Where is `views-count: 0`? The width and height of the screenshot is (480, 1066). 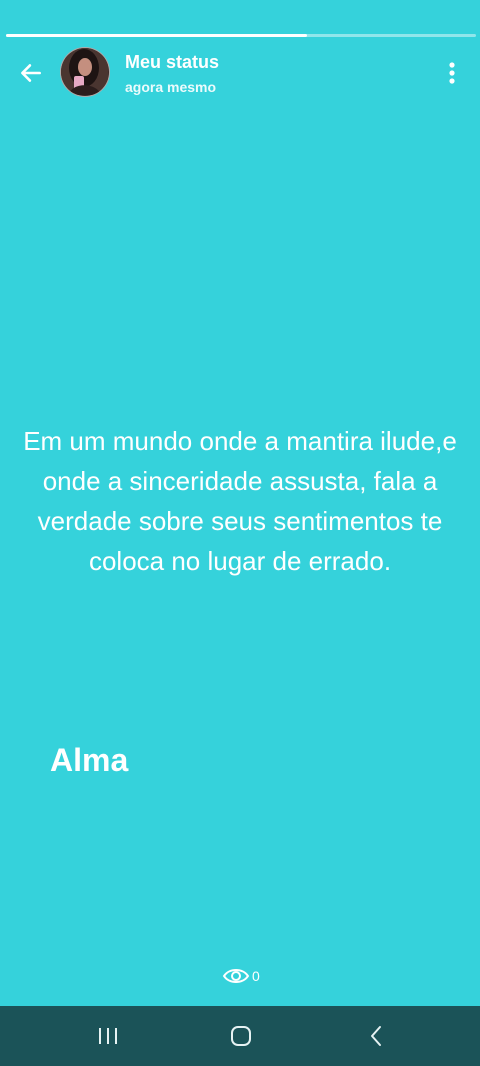
views-count: 0 is located at coordinates (256, 976).